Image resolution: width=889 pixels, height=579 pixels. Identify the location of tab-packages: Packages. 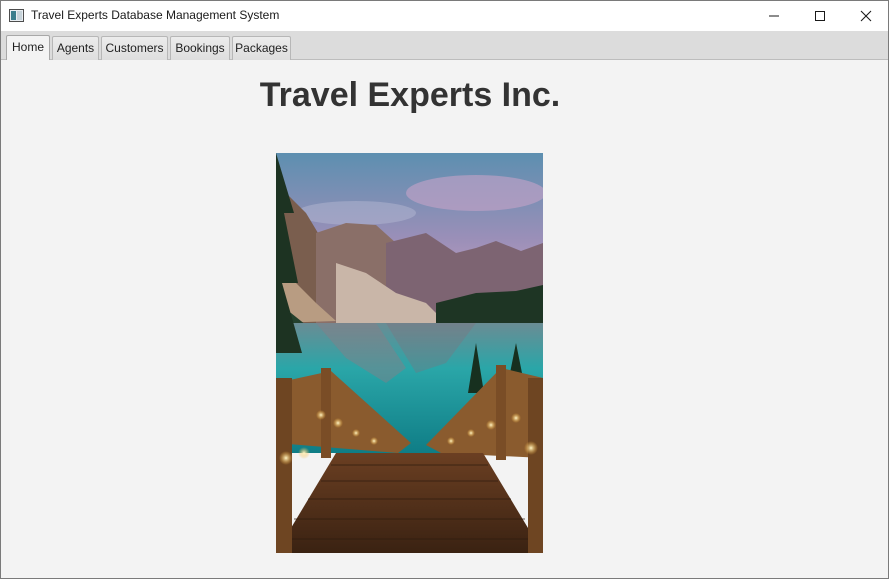
(261, 48).